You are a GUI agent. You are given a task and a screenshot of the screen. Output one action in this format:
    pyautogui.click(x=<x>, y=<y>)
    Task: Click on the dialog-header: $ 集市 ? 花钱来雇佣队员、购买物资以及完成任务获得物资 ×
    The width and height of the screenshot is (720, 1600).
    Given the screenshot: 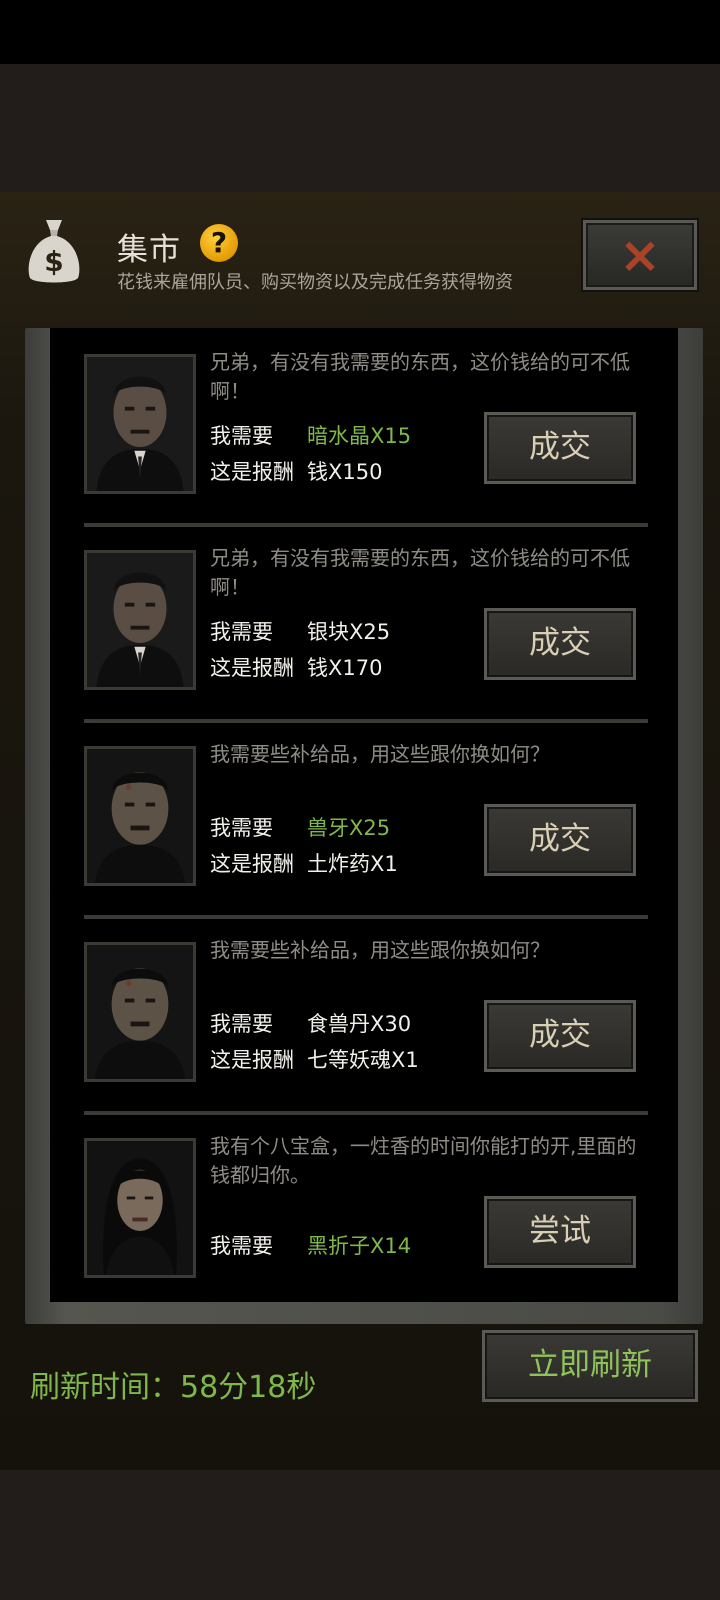 What is the action you would take?
    pyautogui.click(x=360, y=257)
    